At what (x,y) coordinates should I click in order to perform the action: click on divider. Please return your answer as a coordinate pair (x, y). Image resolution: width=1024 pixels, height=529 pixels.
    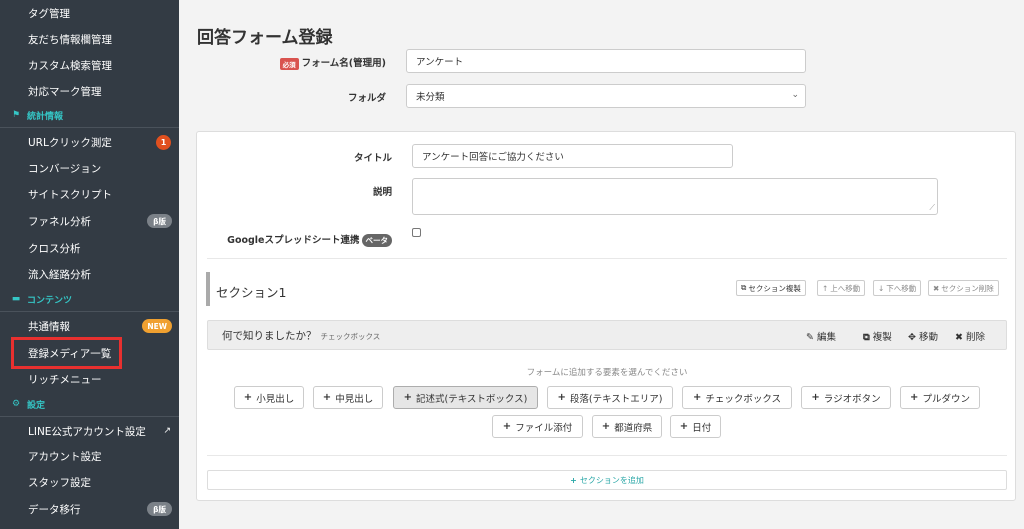
    Looking at the image, I should click on (607, 258).